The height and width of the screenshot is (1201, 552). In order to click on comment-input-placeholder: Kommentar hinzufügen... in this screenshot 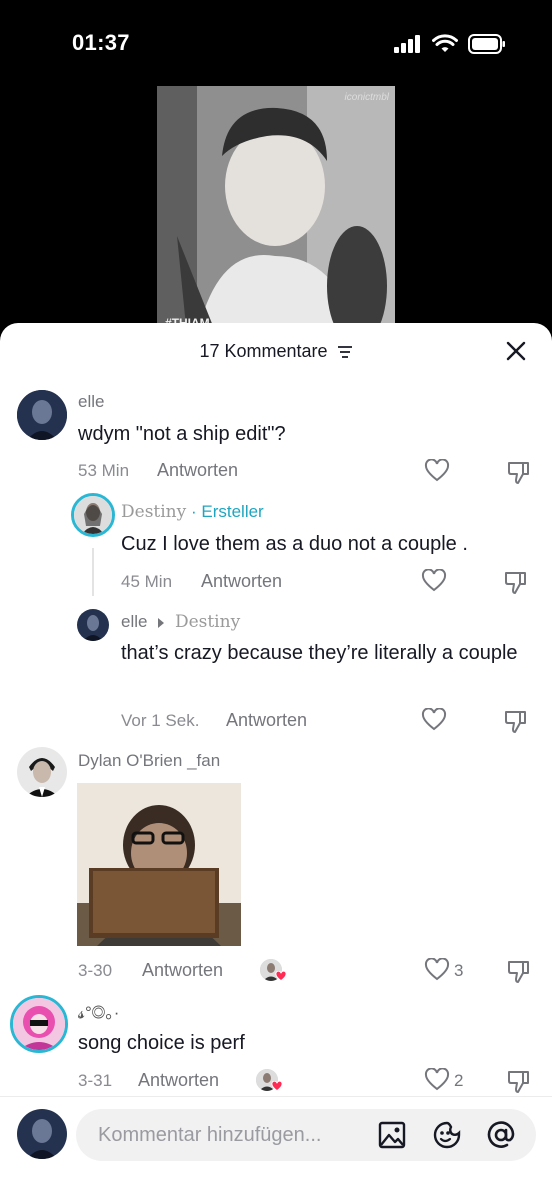, I will do `click(210, 1135)`.